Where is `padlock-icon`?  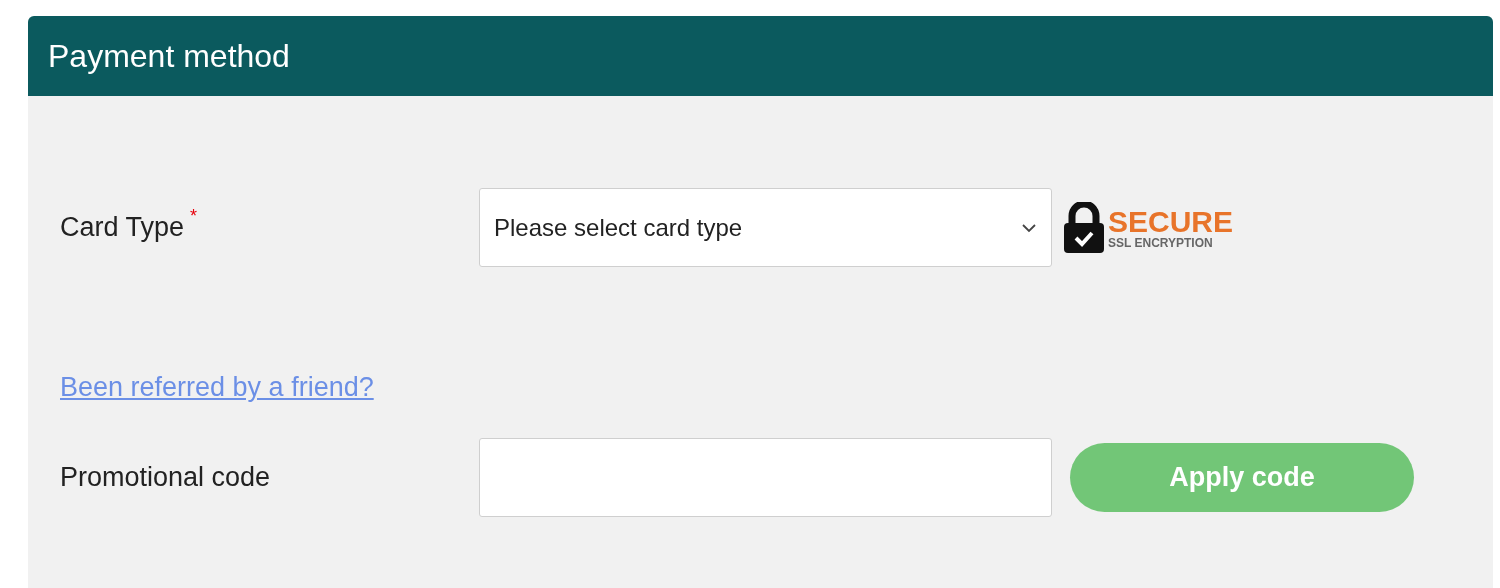
padlock-icon is located at coordinates (1084, 227).